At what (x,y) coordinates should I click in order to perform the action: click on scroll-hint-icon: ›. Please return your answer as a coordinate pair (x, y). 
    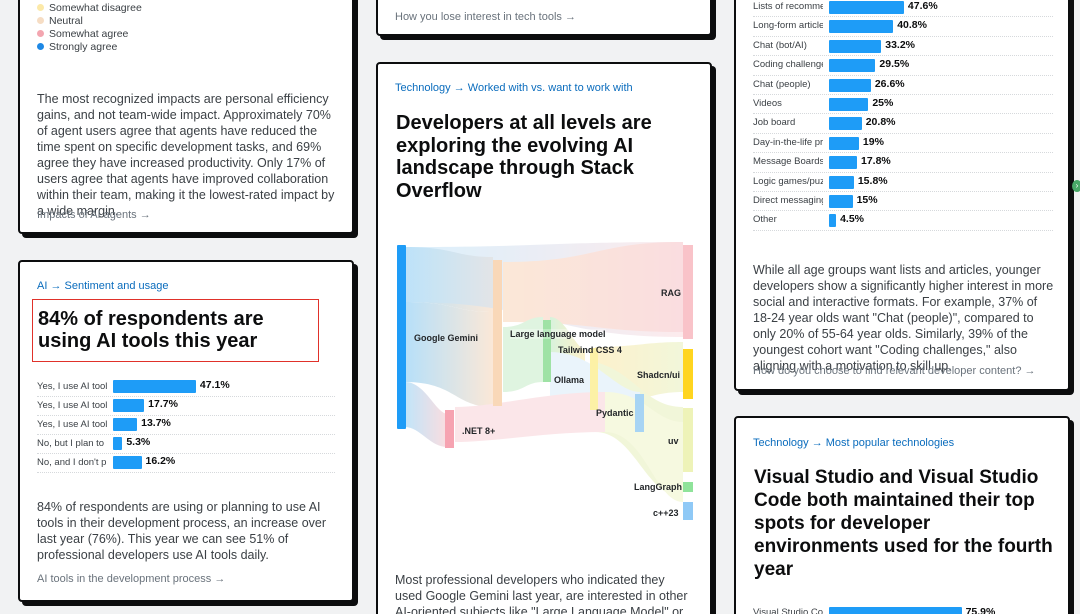
    Looking at the image, I should click on (1076, 186).